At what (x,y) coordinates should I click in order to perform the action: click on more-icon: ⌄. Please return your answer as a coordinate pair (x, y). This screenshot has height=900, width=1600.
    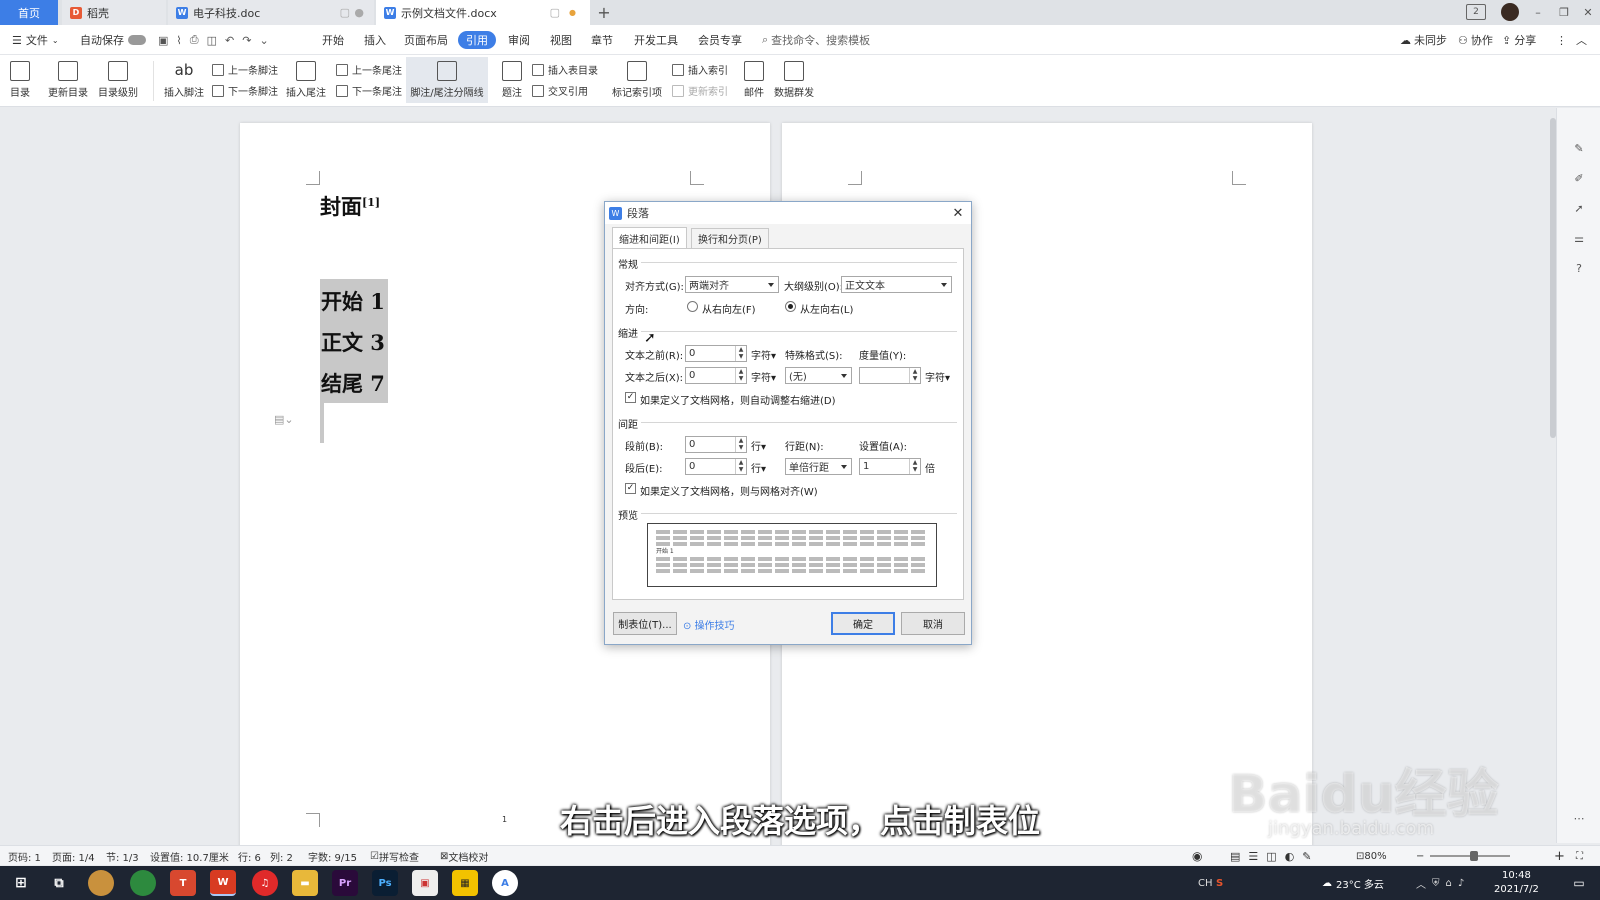
    Looking at the image, I should click on (263, 40).